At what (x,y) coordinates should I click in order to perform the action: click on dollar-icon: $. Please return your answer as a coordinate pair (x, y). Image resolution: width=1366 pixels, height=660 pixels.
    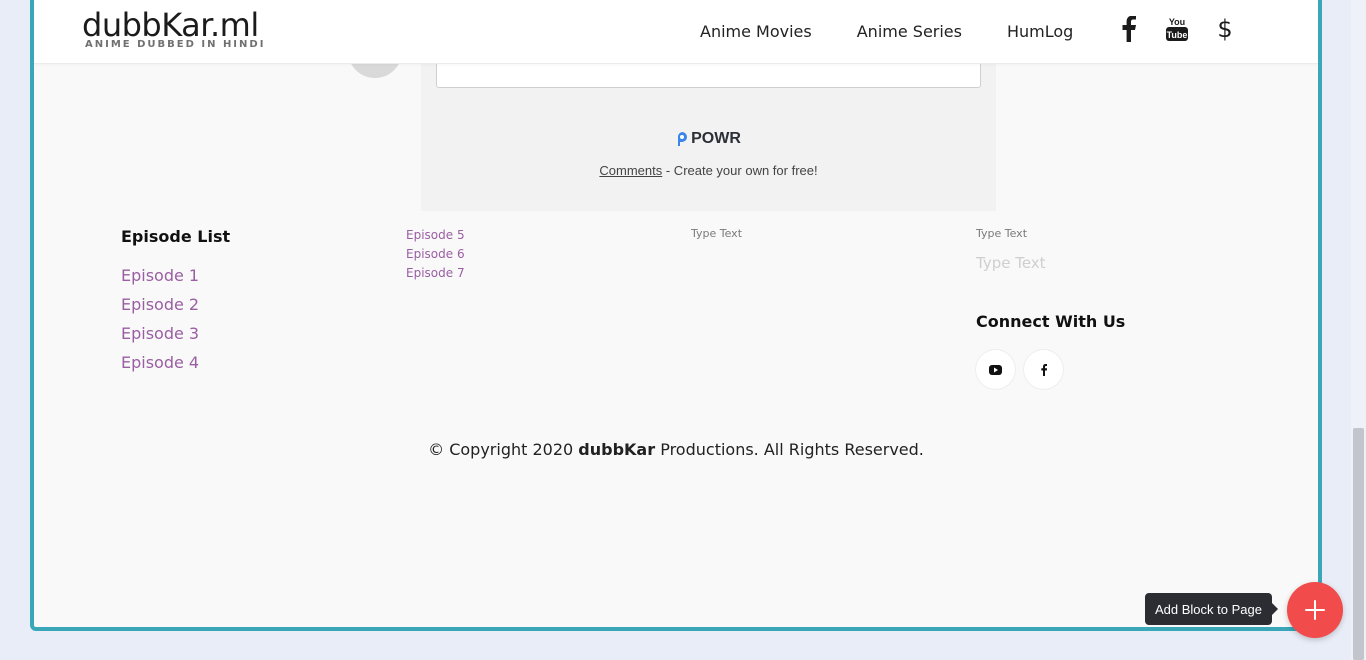
    Looking at the image, I should click on (1225, 29).